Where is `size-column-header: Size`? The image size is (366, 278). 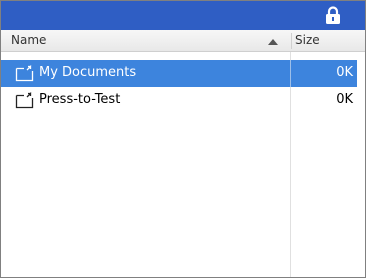 size-column-header: Size is located at coordinates (307, 40).